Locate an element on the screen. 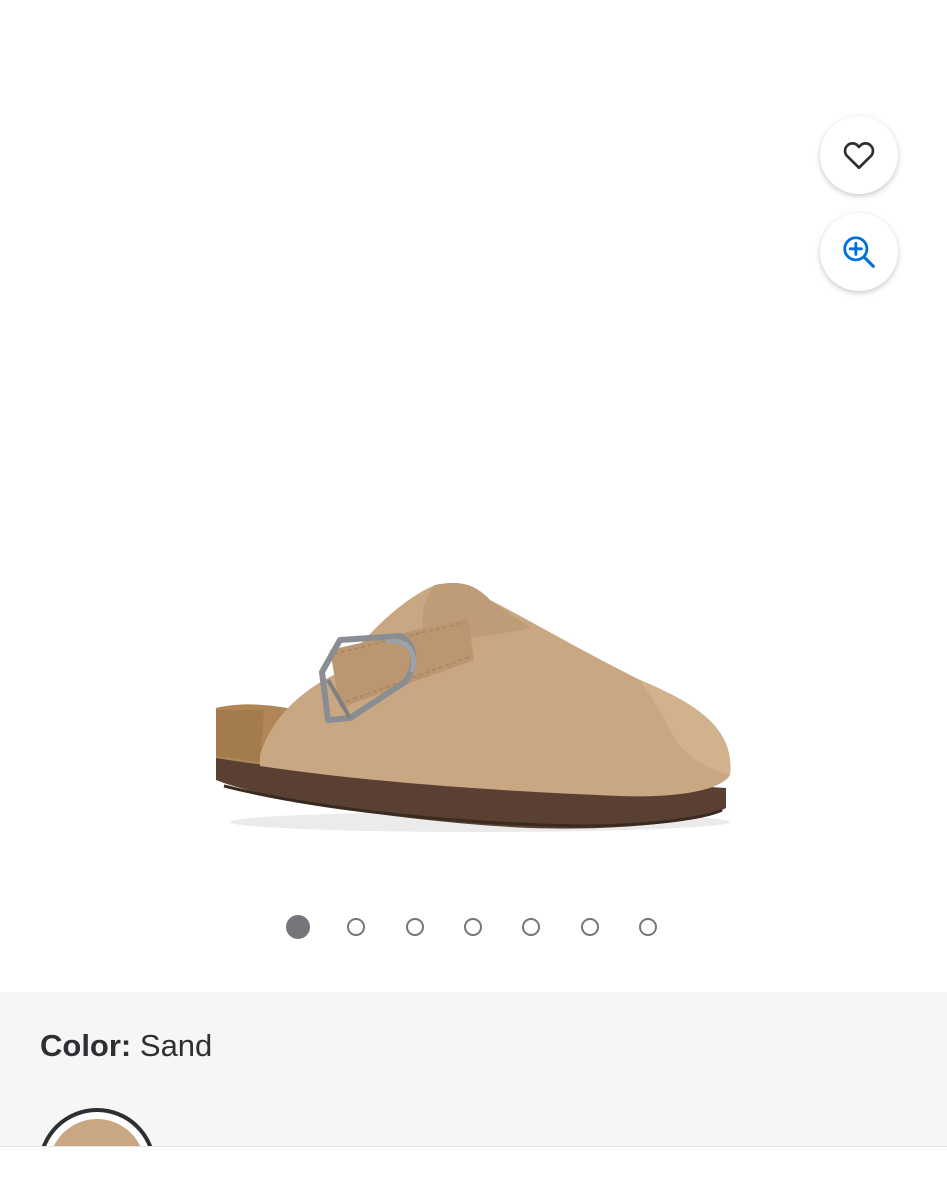 Image resolution: width=947 pixels, height=1183 pixels. product-image-clog is located at coordinates (480, 710).